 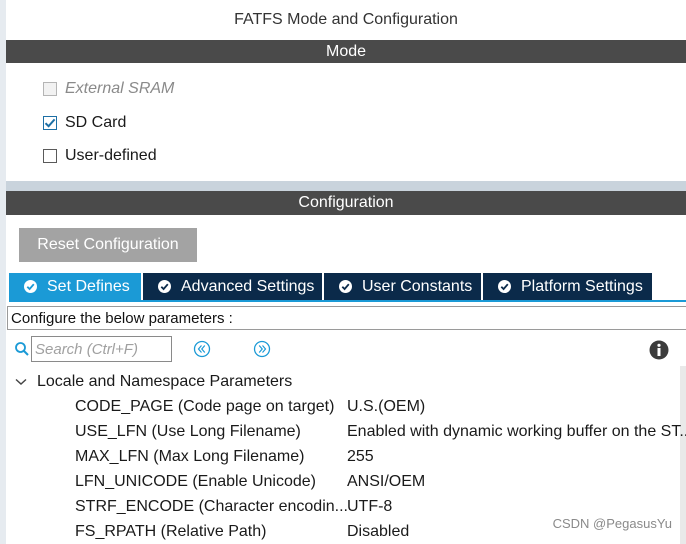 What do you see at coordinates (378, 531) in the screenshot?
I see `param-value: Disabled` at bounding box center [378, 531].